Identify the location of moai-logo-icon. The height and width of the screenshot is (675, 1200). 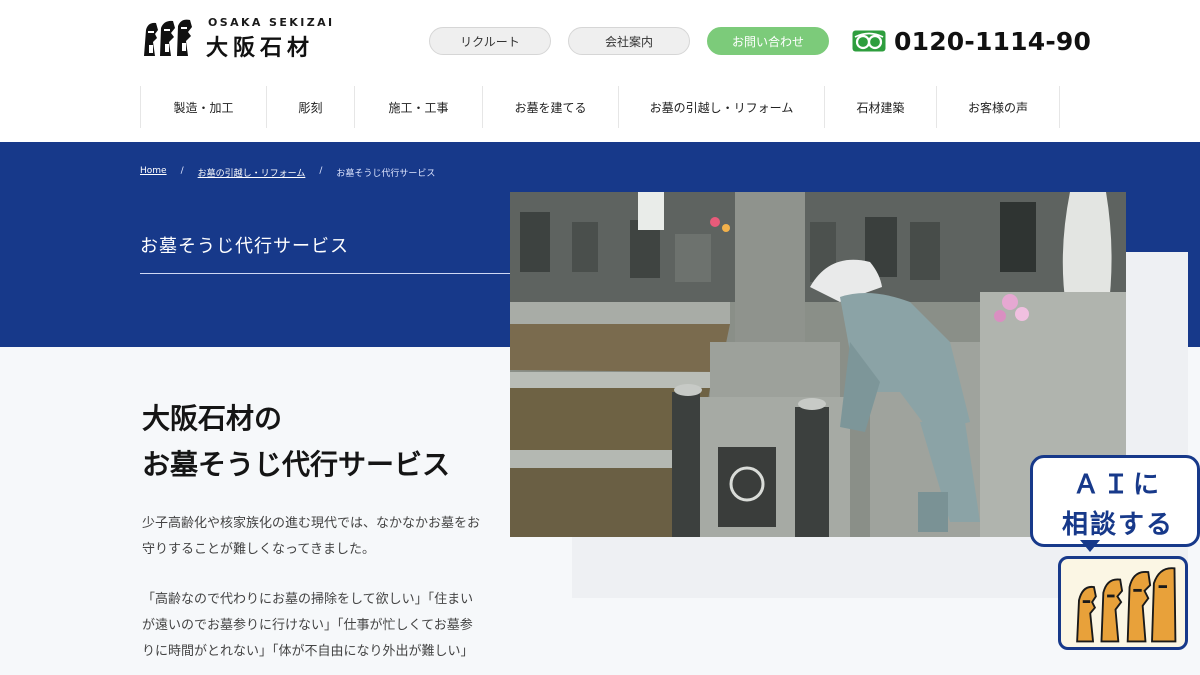
(168, 38).